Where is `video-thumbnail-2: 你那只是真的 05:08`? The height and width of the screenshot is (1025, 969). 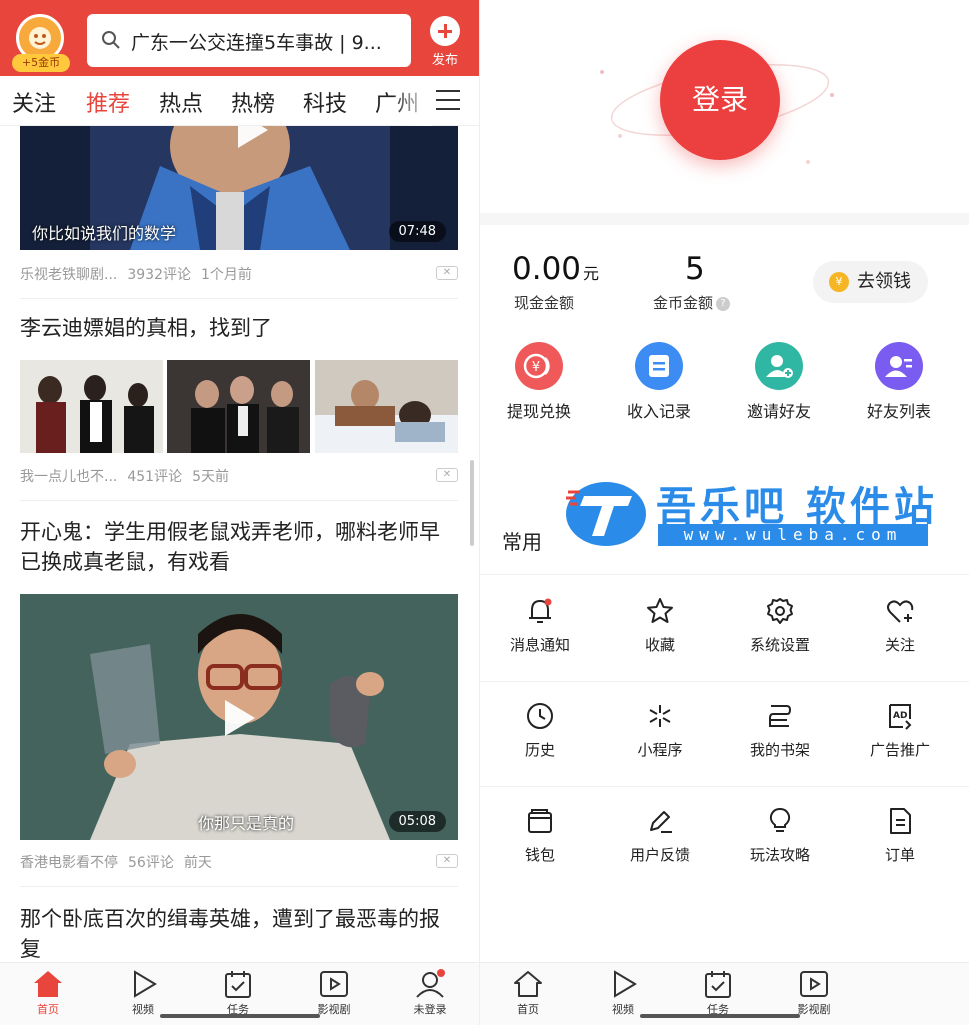
video-thumbnail-2: 你那只是真的 05:08 is located at coordinates (239, 717).